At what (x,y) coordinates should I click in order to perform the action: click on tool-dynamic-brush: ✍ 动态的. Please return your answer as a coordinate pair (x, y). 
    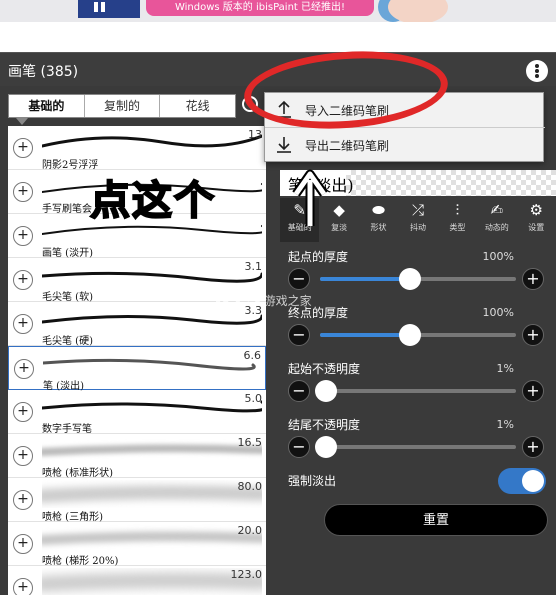
    Looking at the image, I should click on (496, 220).